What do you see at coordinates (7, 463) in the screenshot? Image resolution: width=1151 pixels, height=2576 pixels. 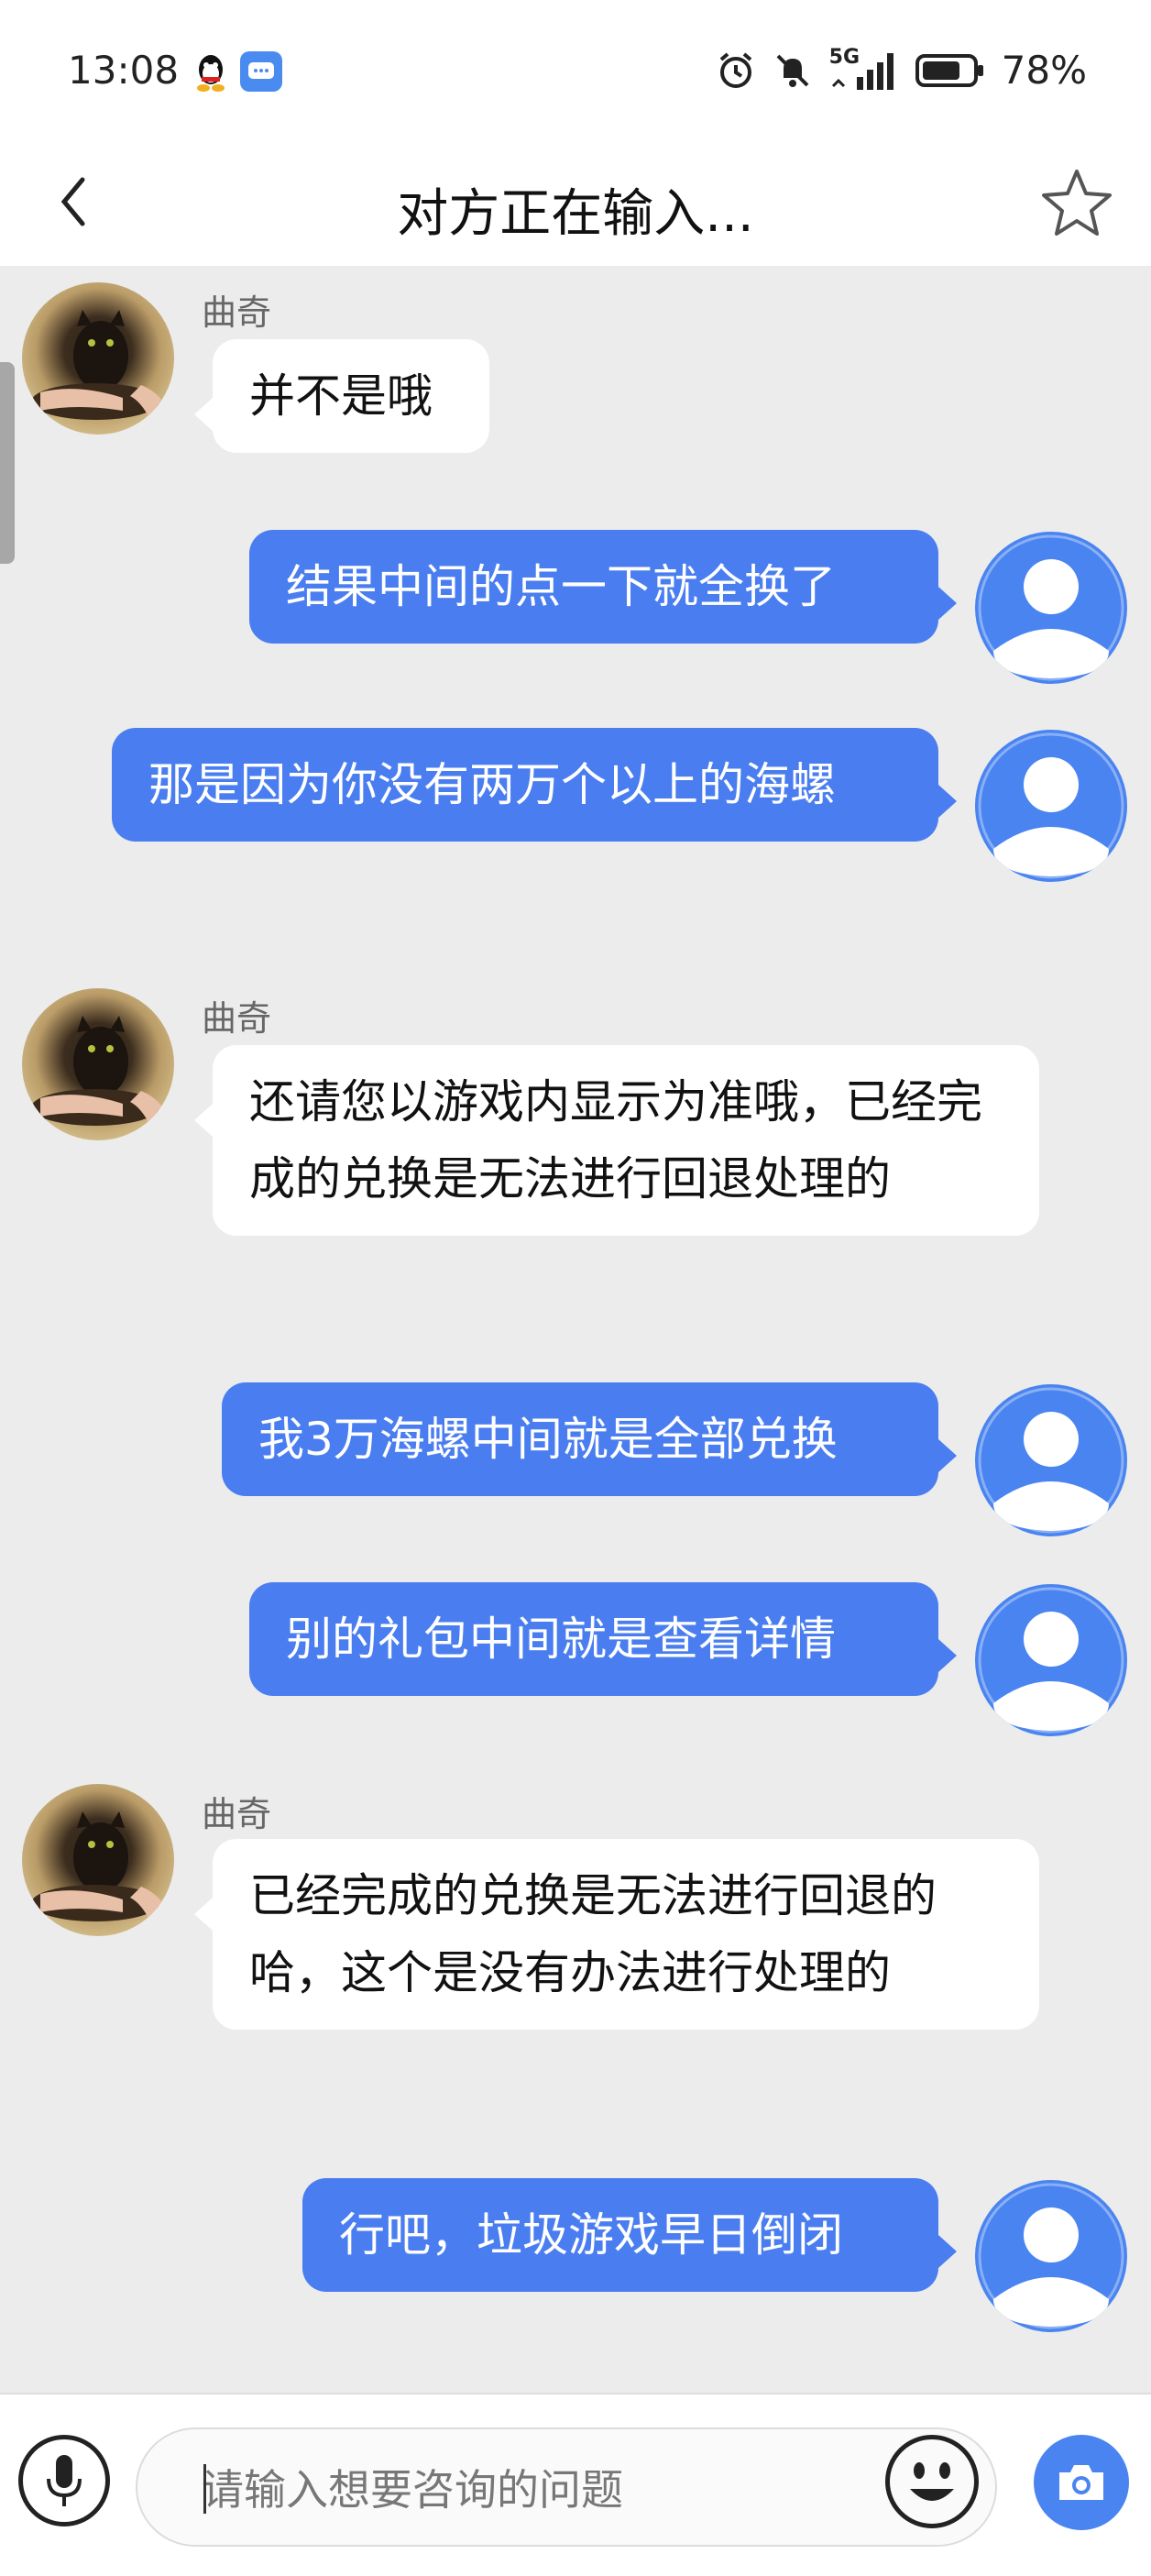 I see `scroll-handle` at bounding box center [7, 463].